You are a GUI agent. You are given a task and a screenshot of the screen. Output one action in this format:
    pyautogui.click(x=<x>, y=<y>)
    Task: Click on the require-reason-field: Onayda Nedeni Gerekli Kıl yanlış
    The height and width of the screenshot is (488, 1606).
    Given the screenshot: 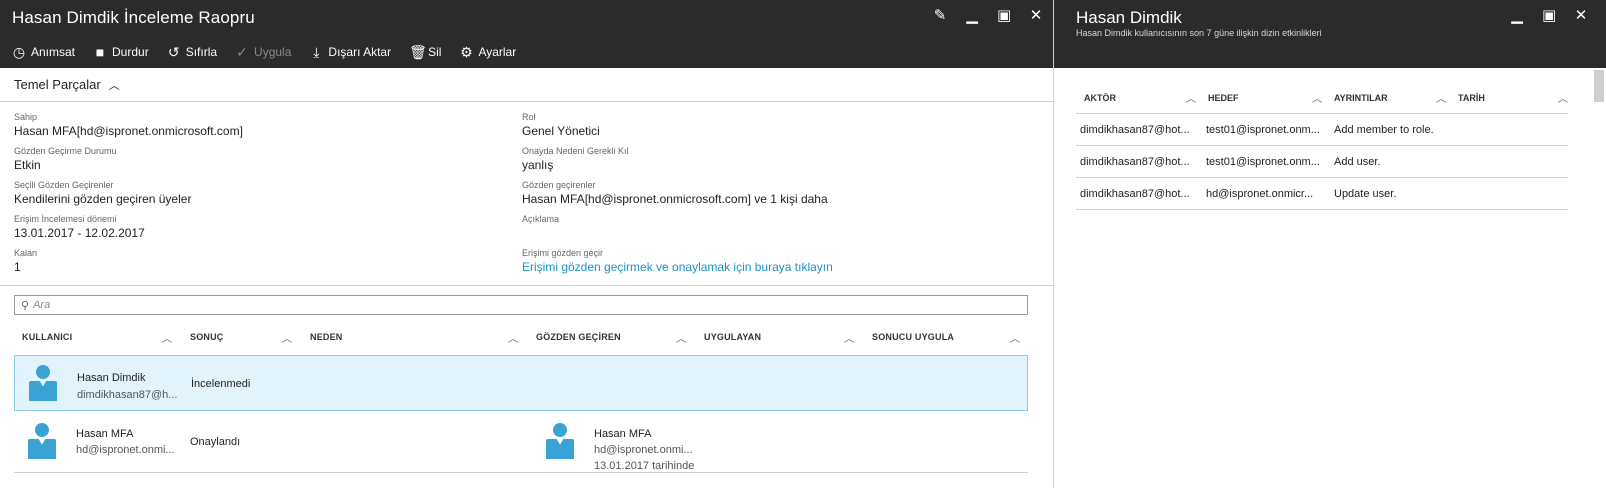 What is the action you would take?
    pyautogui.click(x=677, y=163)
    